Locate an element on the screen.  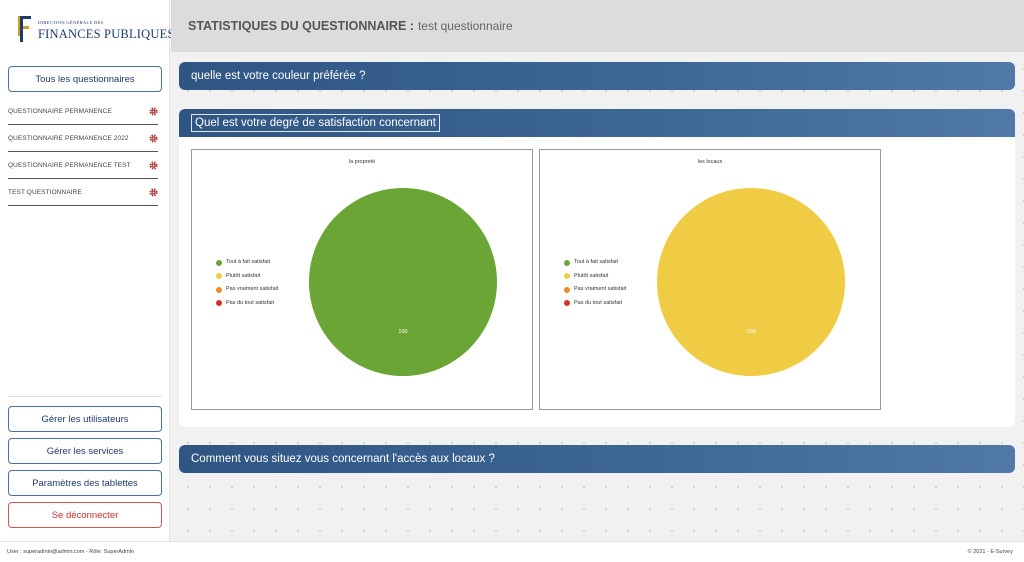
logout-button: Se déconnecter is located at coordinates (85, 515).